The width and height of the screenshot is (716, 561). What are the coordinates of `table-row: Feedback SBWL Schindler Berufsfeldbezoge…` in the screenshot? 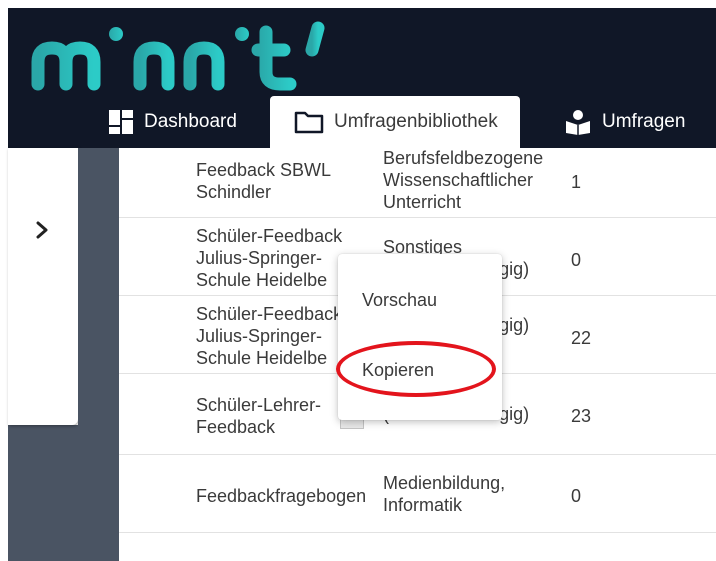 It's located at (417, 183).